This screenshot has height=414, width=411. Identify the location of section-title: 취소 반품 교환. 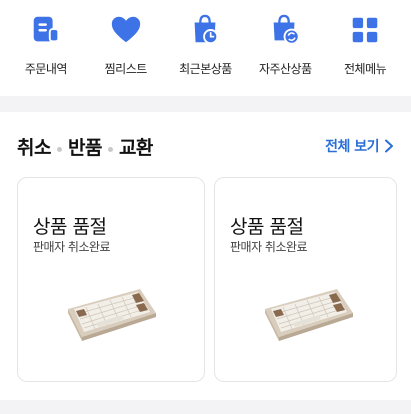
(85, 146).